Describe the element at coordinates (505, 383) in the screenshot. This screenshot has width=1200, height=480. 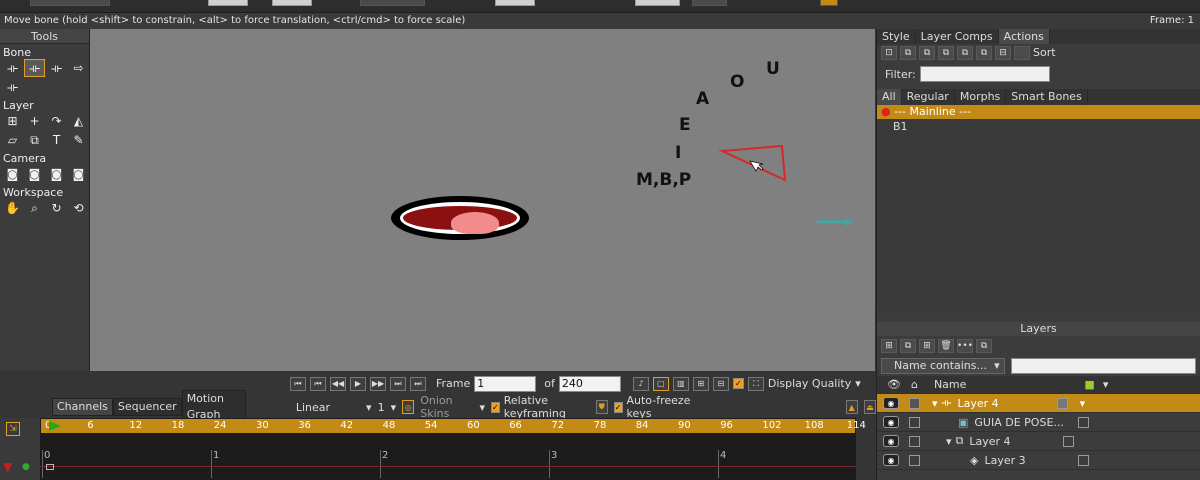
I see `frame-input: 1` at that location.